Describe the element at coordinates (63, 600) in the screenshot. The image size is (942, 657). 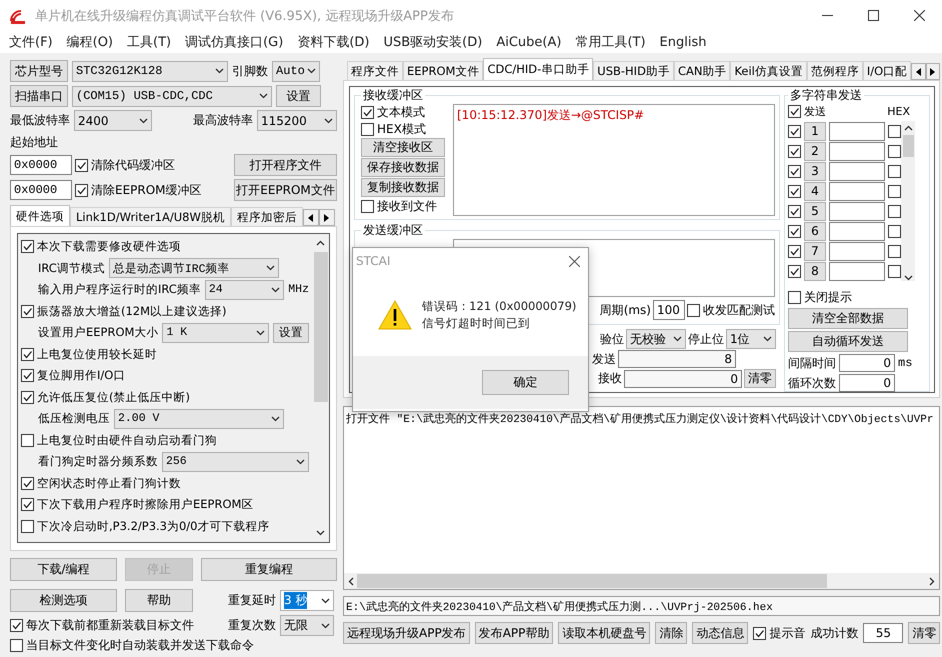
I see `action-button: 检测选项` at that location.